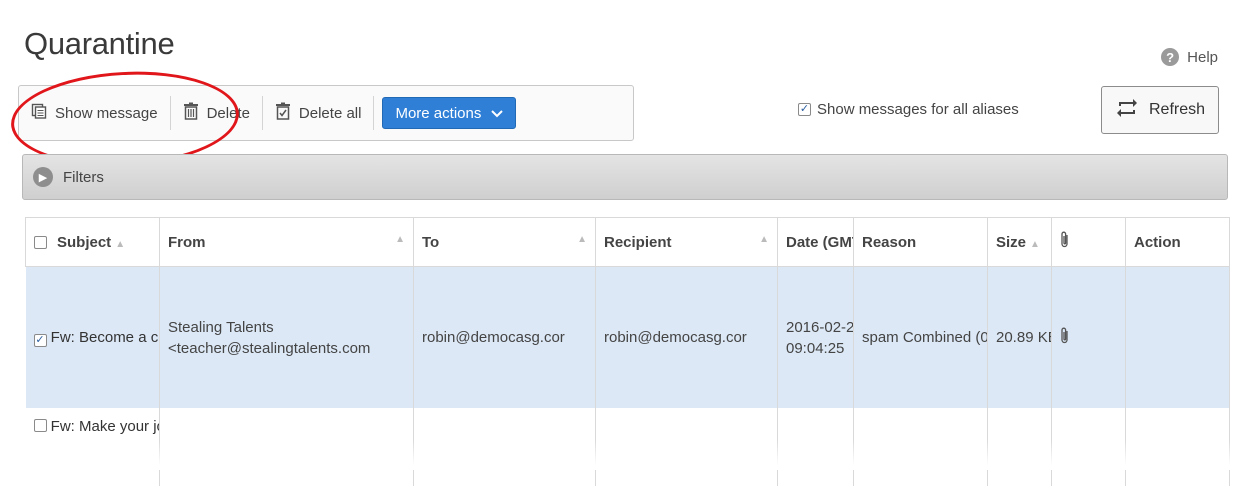 The height and width of the screenshot is (486, 1238). I want to click on help-icon: ?, so click(1170, 57).